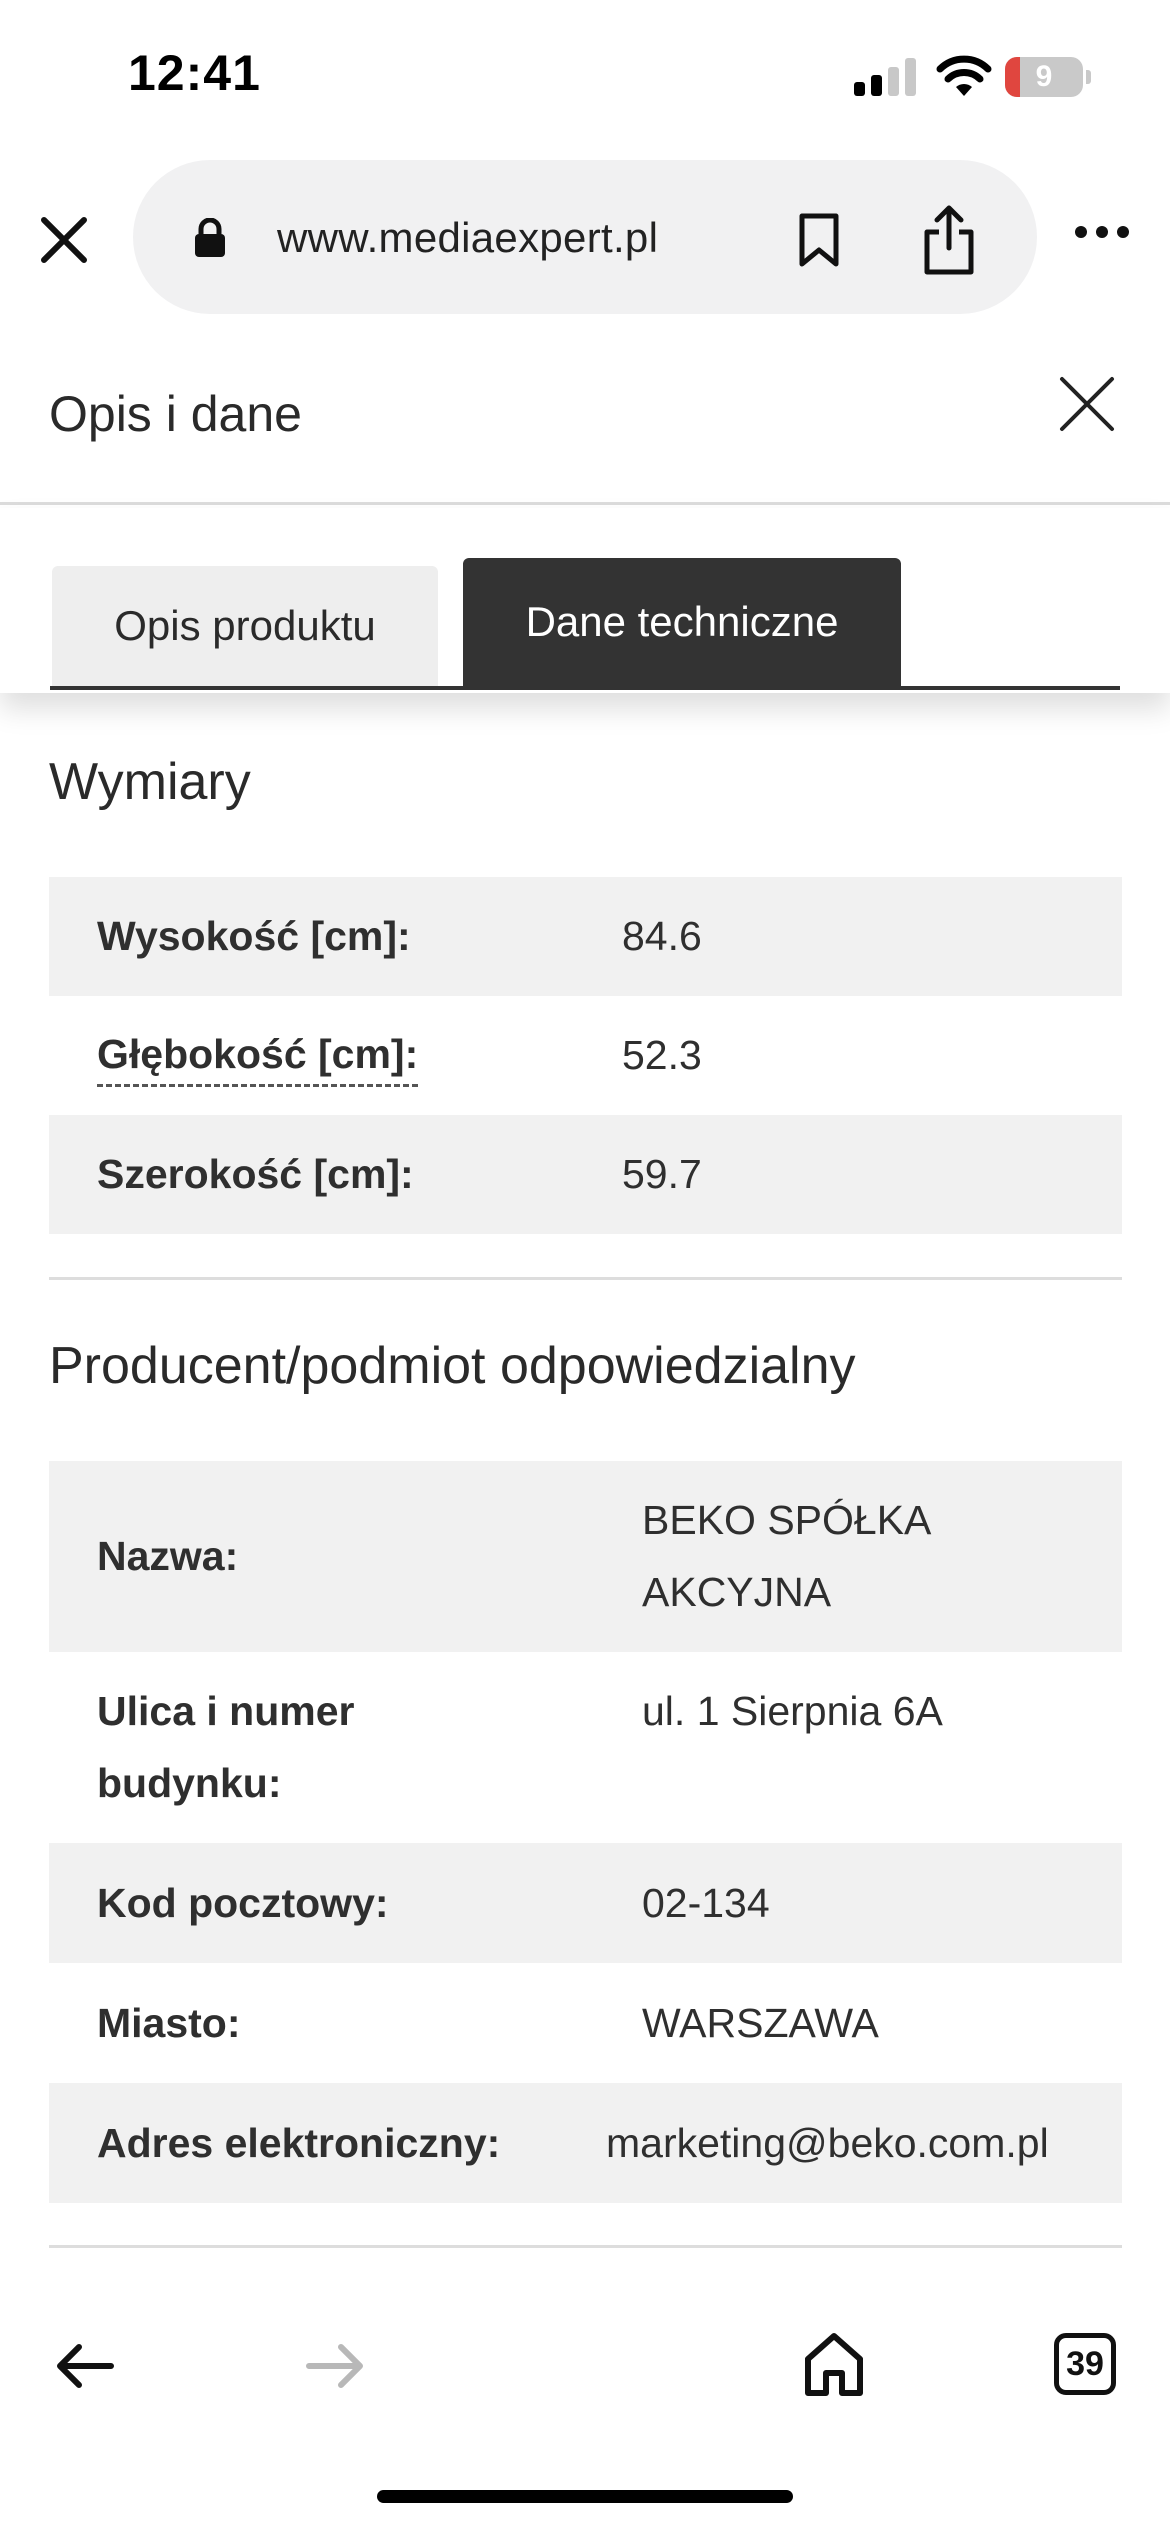 The width and height of the screenshot is (1170, 2532). What do you see at coordinates (585, 1903) in the screenshot?
I see `table-row: Kod pocztowy: 02-134` at bounding box center [585, 1903].